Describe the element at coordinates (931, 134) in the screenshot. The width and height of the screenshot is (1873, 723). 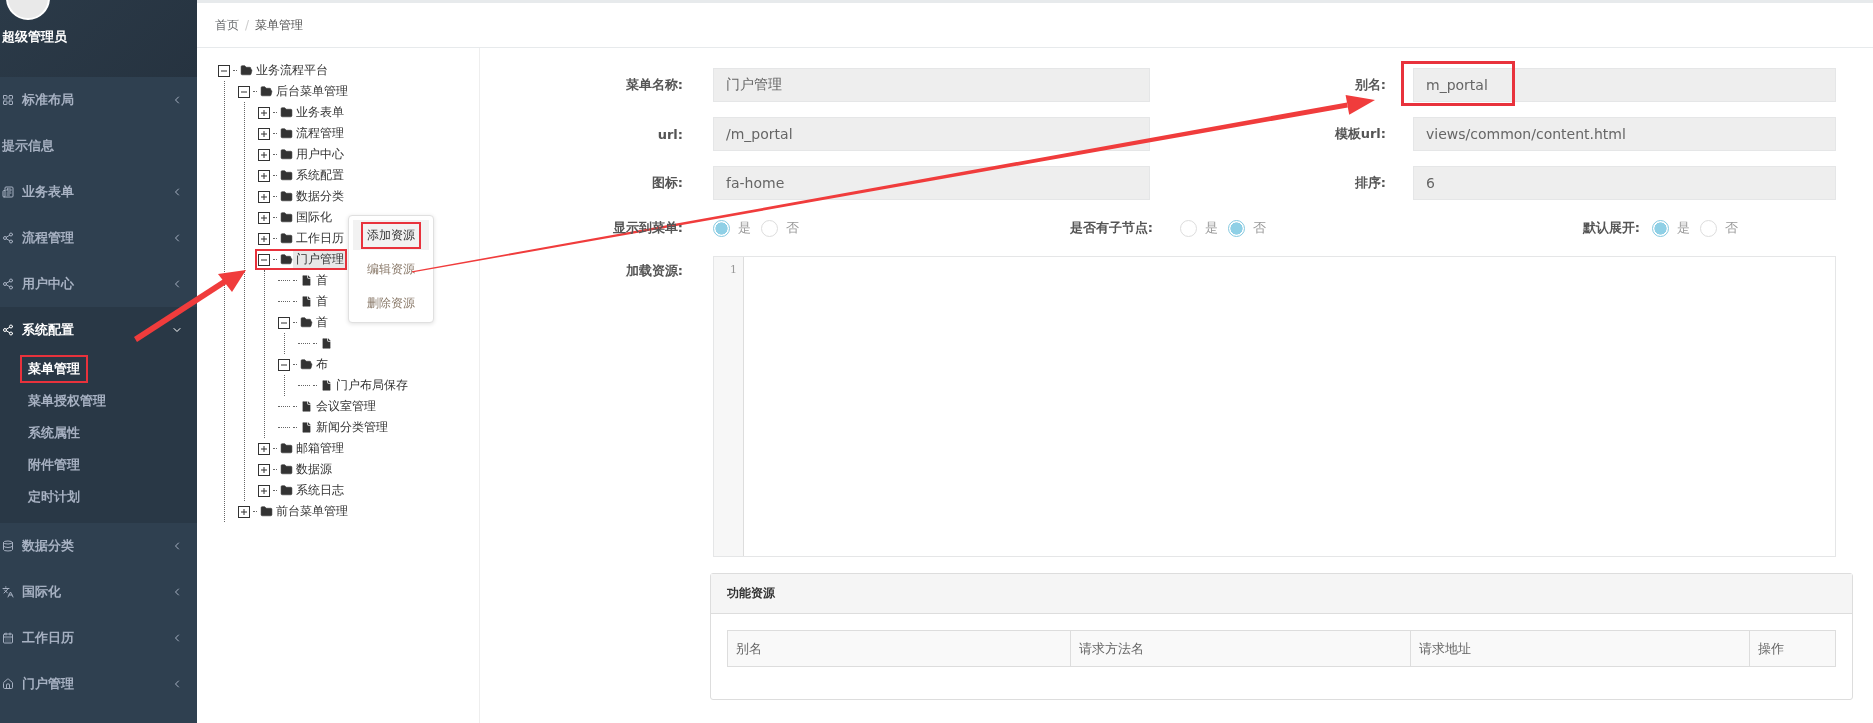
I see `input-field: /m_portal` at that location.